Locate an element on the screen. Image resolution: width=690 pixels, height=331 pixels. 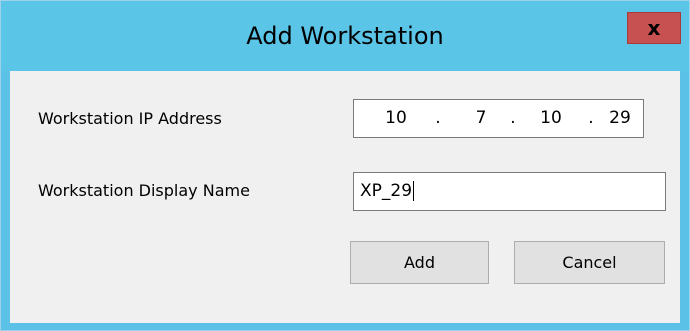
display-name-input: XP_29 is located at coordinates (509, 191).